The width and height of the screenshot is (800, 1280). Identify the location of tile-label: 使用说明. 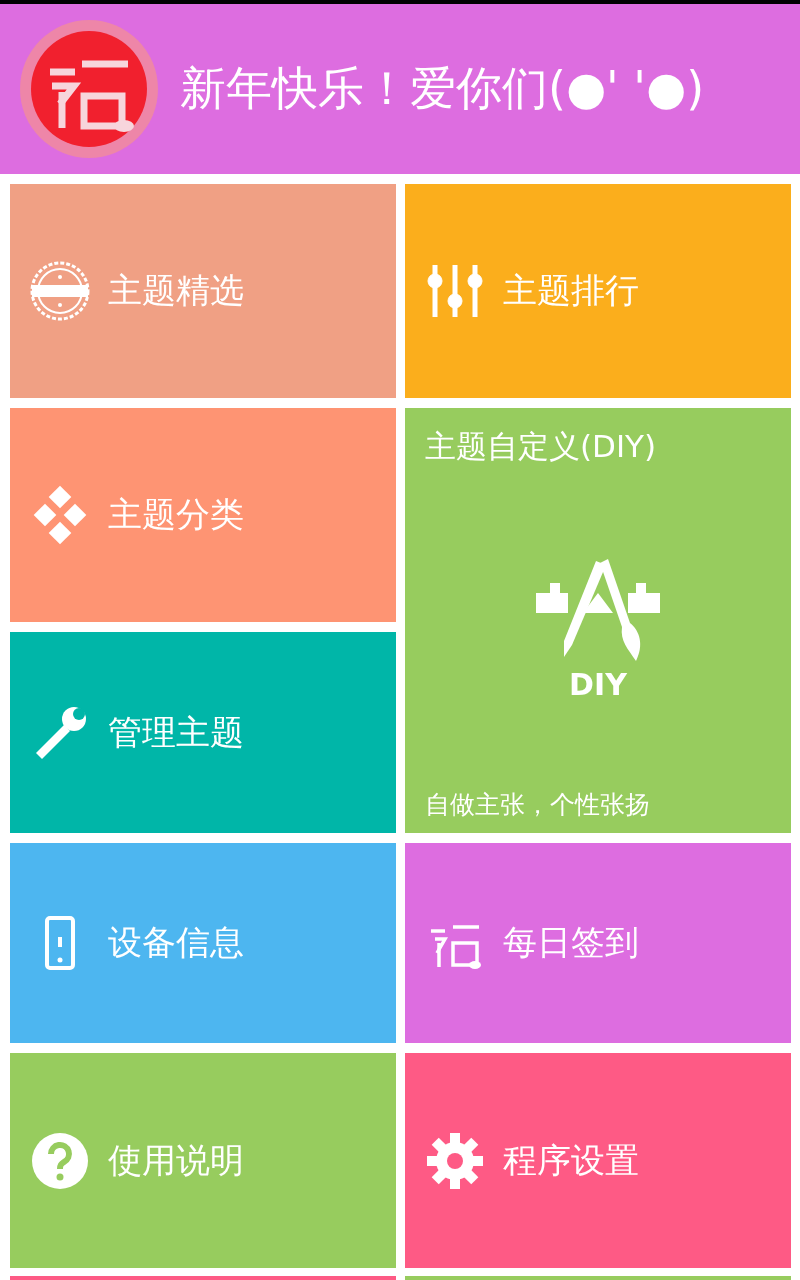
(176, 1160).